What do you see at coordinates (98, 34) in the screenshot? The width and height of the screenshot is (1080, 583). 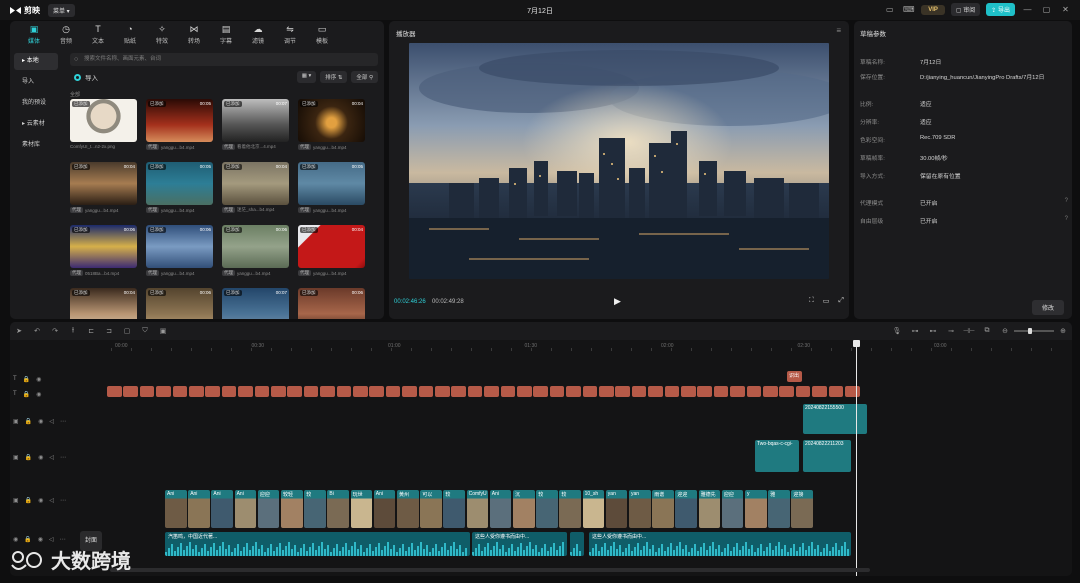 I see `tab-text: T 文本` at bounding box center [98, 34].